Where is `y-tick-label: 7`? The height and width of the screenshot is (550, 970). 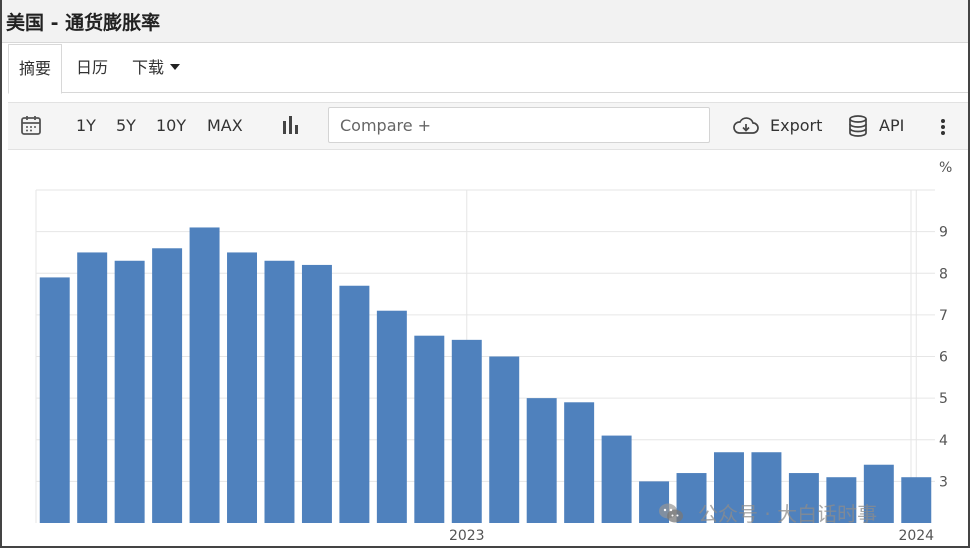 y-tick-label: 7 is located at coordinates (943, 316).